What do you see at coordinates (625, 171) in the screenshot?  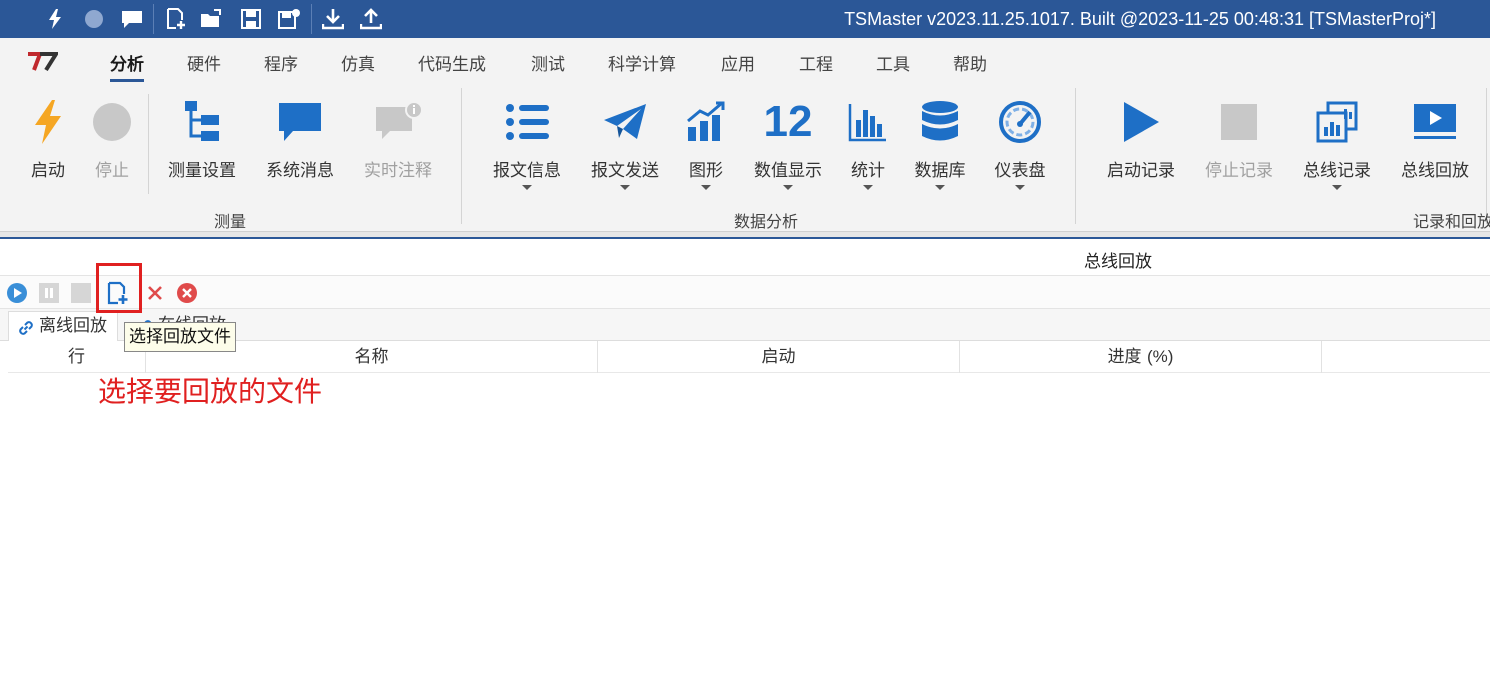 I see `message-send-label: 报文发送` at bounding box center [625, 171].